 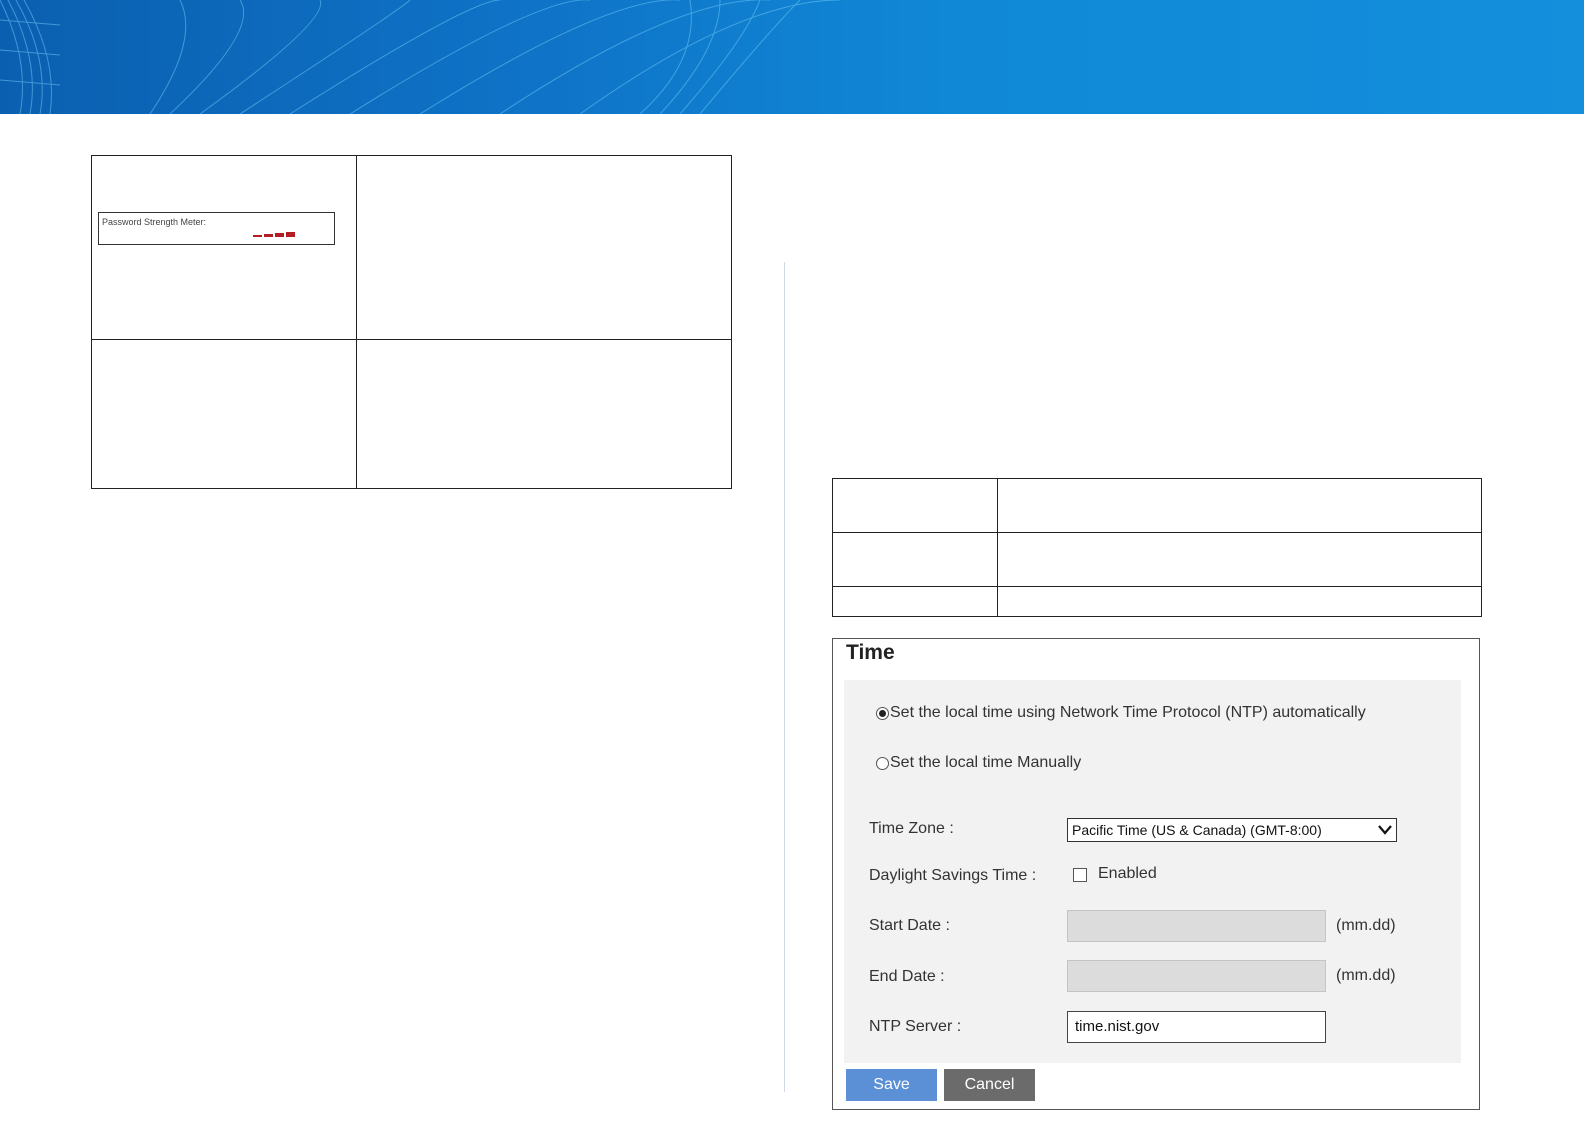 I want to click on manual-time-label: Set the local time Manually, so click(x=986, y=762).